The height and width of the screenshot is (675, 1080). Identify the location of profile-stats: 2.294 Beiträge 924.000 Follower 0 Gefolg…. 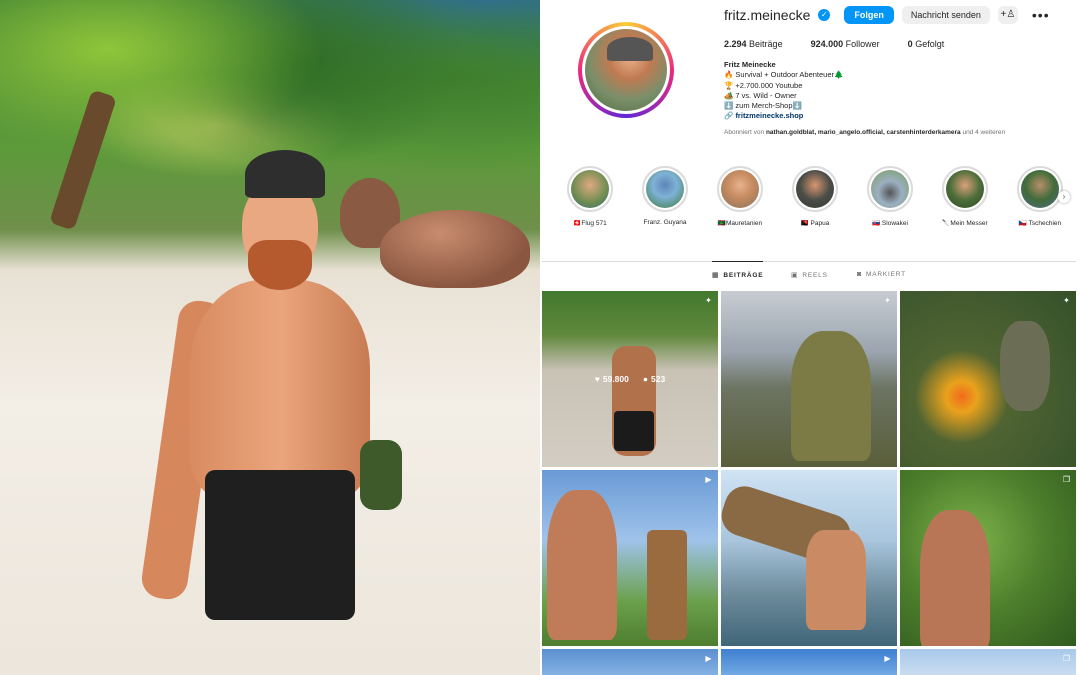
(834, 44).